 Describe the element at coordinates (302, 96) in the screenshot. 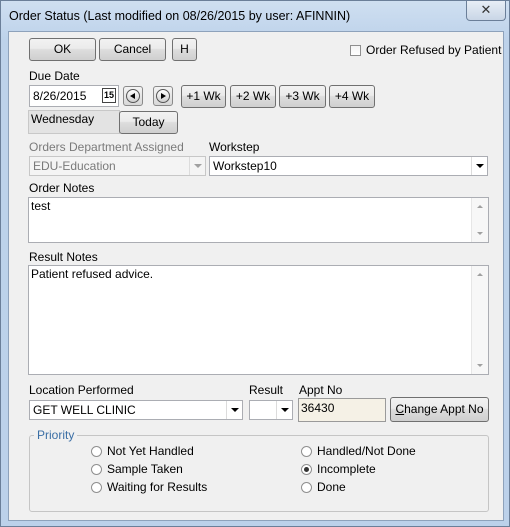

I see `plus-3-week-button: +3 Wk` at that location.